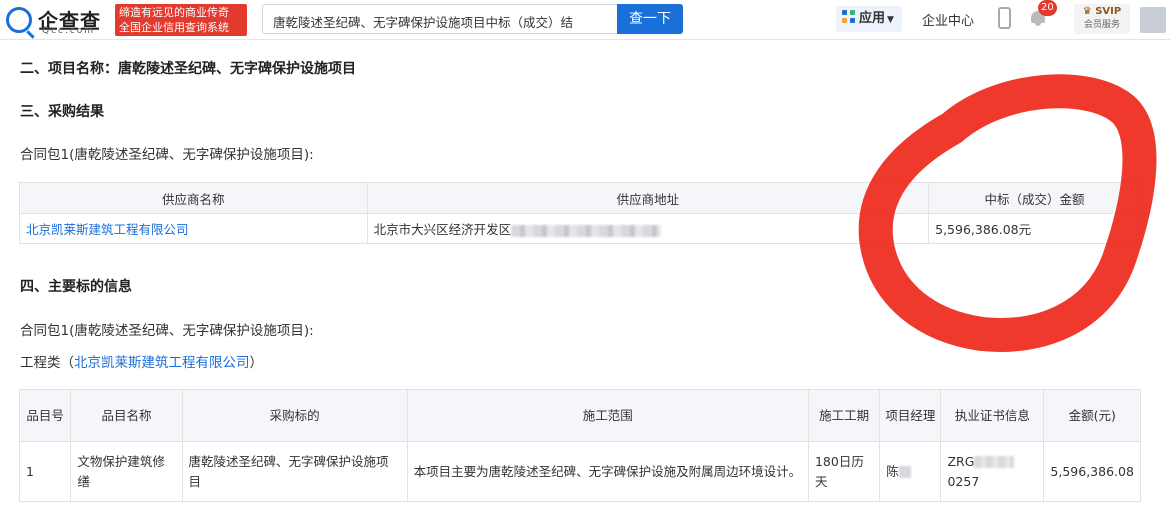 This screenshot has width=1170, height=512. Describe the element at coordinates (844, 471) in the screenshot. I see `construction-duration: 180日历天` at that location.